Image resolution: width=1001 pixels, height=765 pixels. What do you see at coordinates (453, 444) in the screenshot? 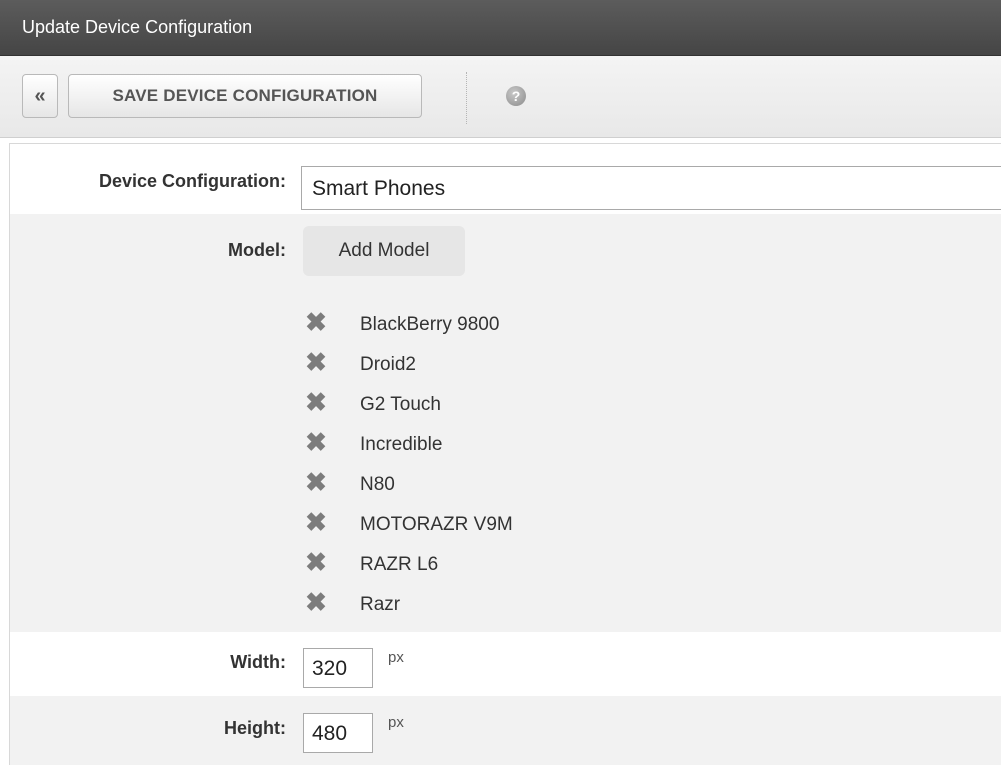
I see `model-list-item: ✖ Incredible` at bounding box center [453, 444].